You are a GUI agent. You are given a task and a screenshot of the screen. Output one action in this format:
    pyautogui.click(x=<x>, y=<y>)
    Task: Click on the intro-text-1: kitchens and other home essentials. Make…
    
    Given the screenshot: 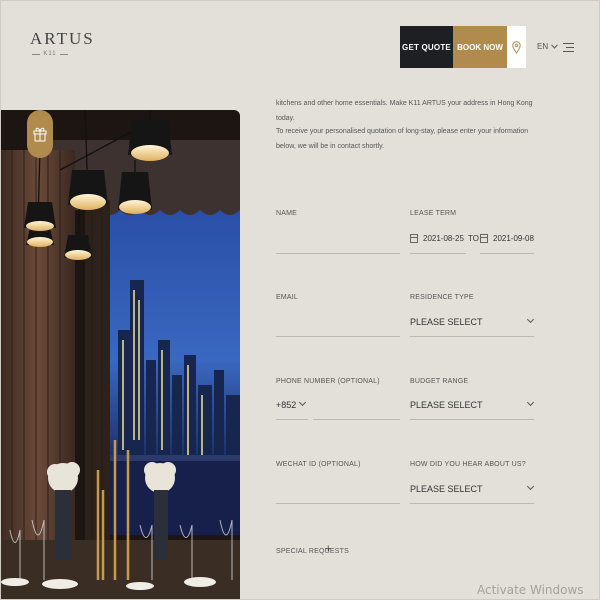 What is the action you would take?
    pyautogui.click(x=404, y=111)
    